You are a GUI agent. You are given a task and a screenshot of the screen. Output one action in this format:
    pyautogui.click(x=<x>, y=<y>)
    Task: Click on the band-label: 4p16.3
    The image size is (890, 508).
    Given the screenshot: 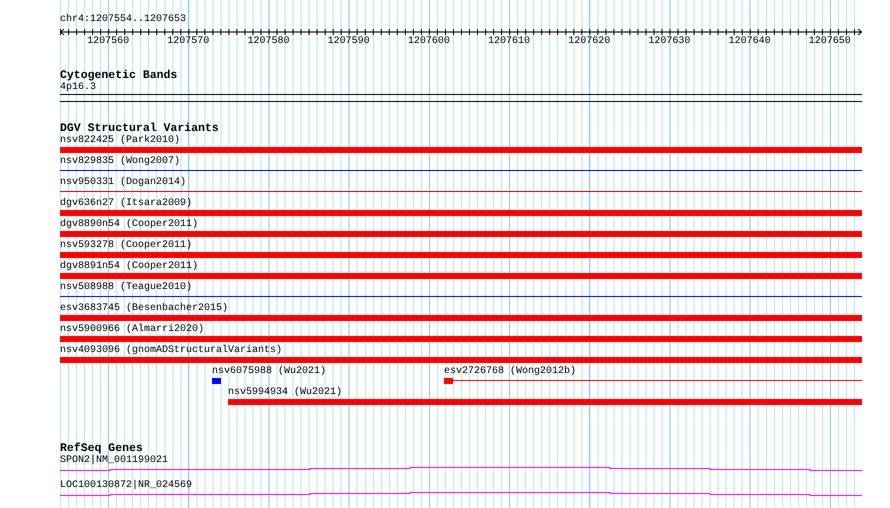 What is the action you would take?
    pyautogui.click(x=78, y=87)
    